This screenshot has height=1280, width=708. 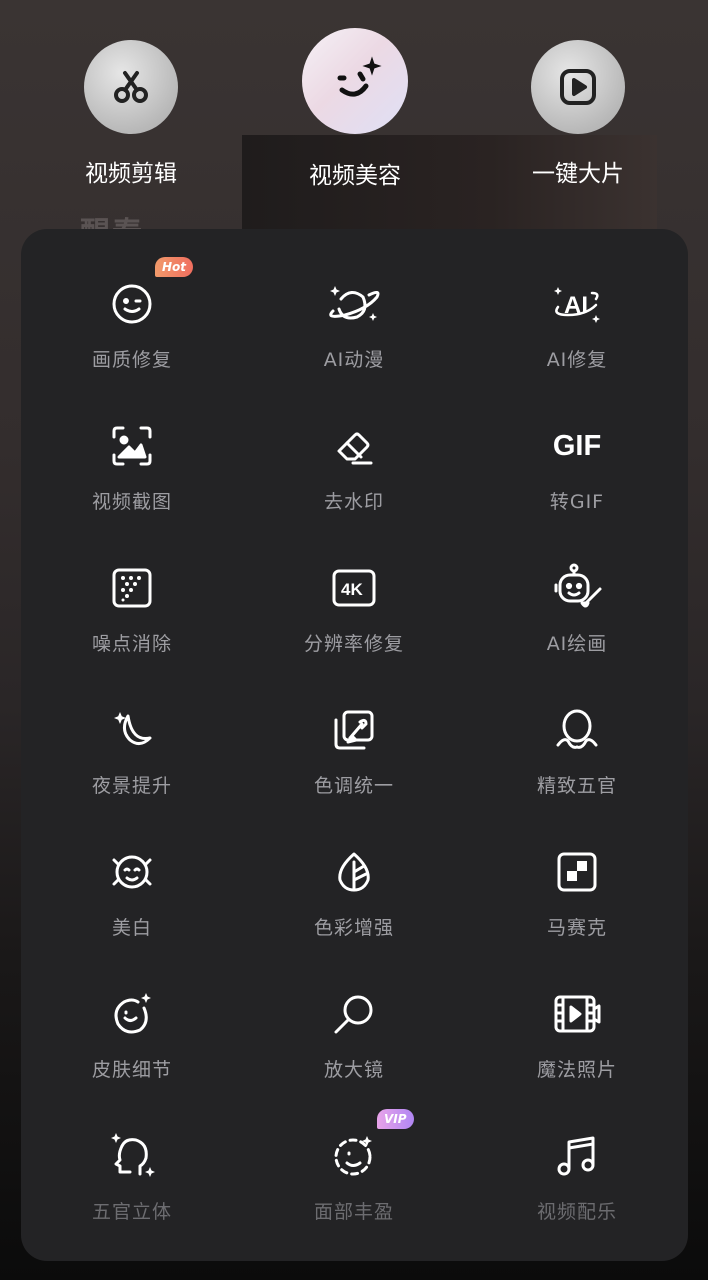 I want to click on feature-label: 色调统一, so click(x=353, y=786).